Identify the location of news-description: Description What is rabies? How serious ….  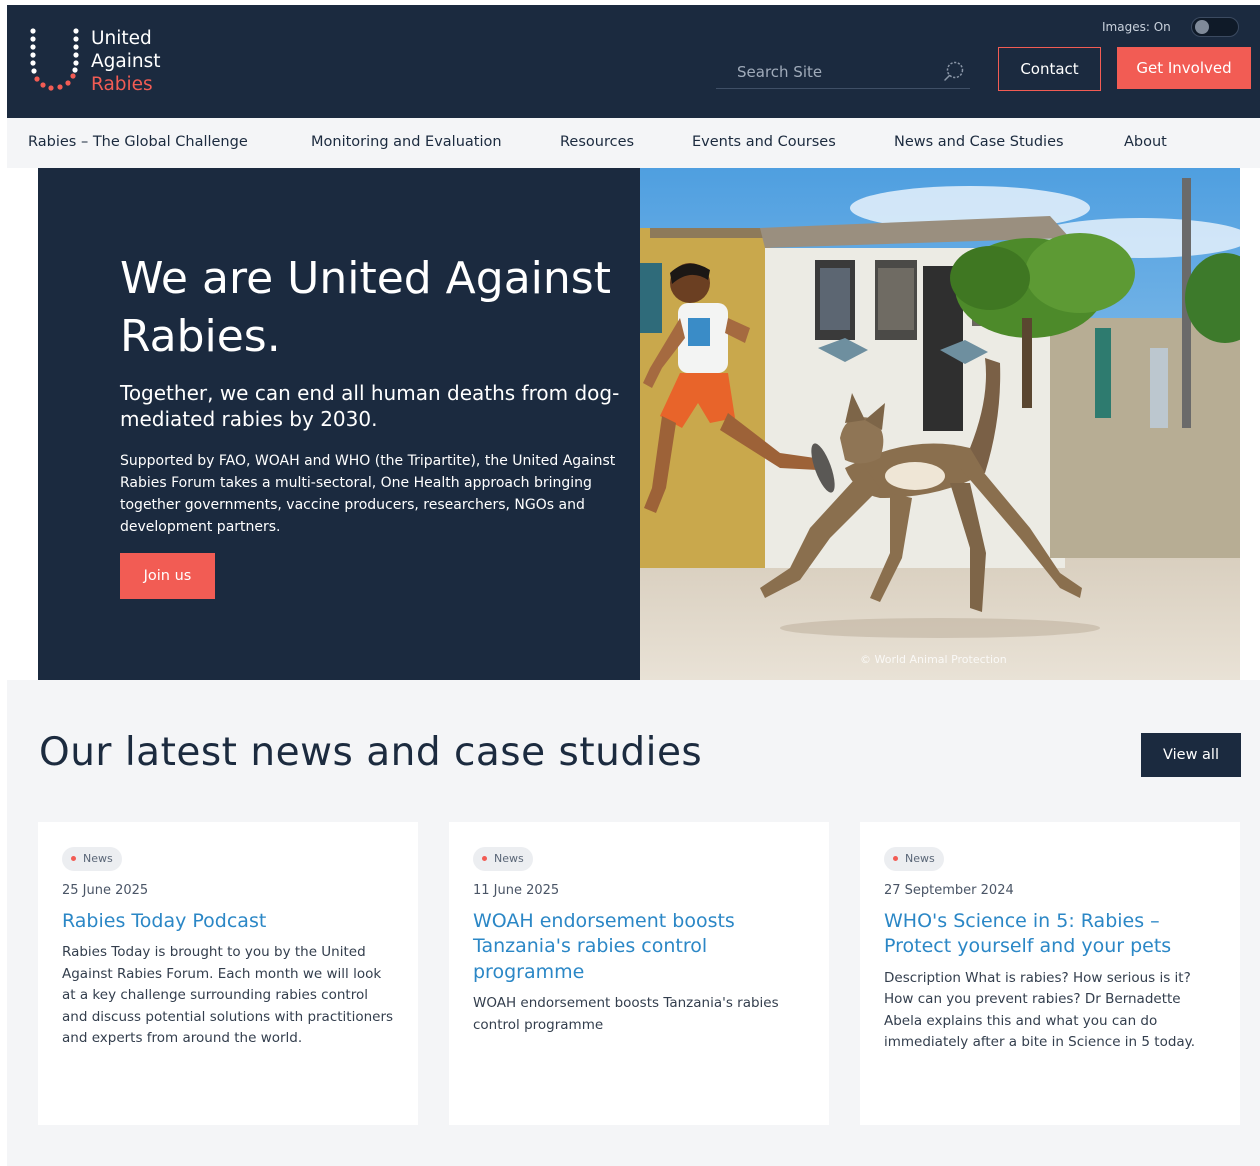
(1040, 1010).